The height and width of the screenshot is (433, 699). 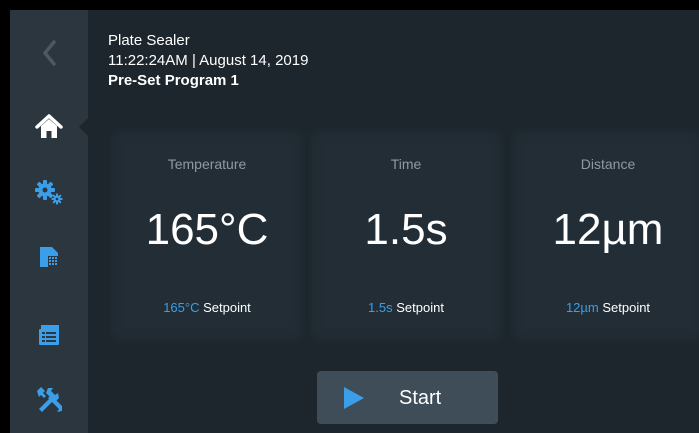 What do you see at coordinates (49, 221) in the screenshot?
I see `sidebar-nav` at bounding box center [49, 221].